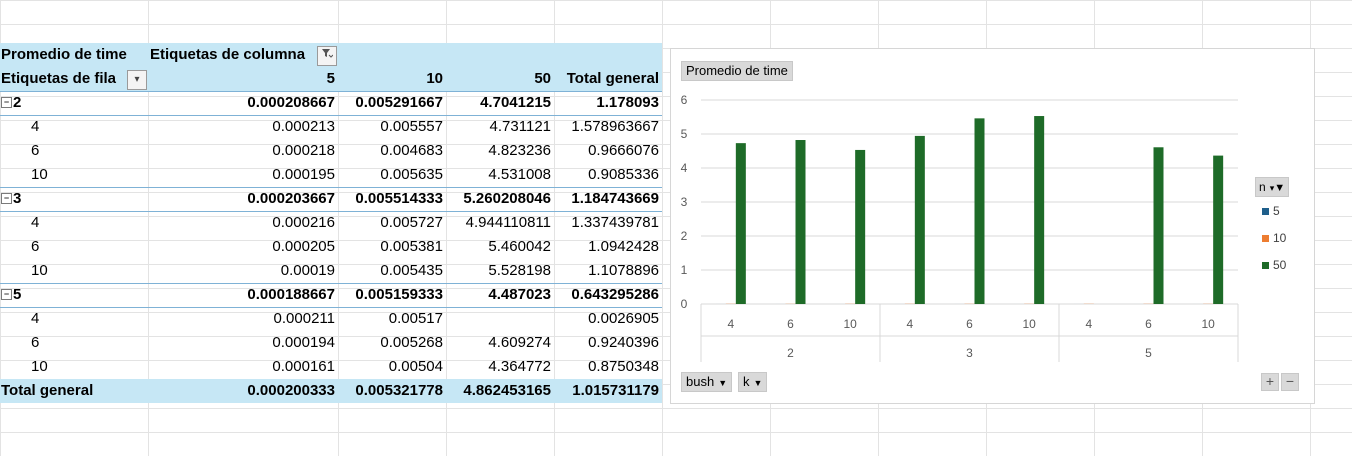  What do you see at coordinates (242, 151) in the screenshot?
I see `cell-value: 0.000218` at bounding box center [242, 151].